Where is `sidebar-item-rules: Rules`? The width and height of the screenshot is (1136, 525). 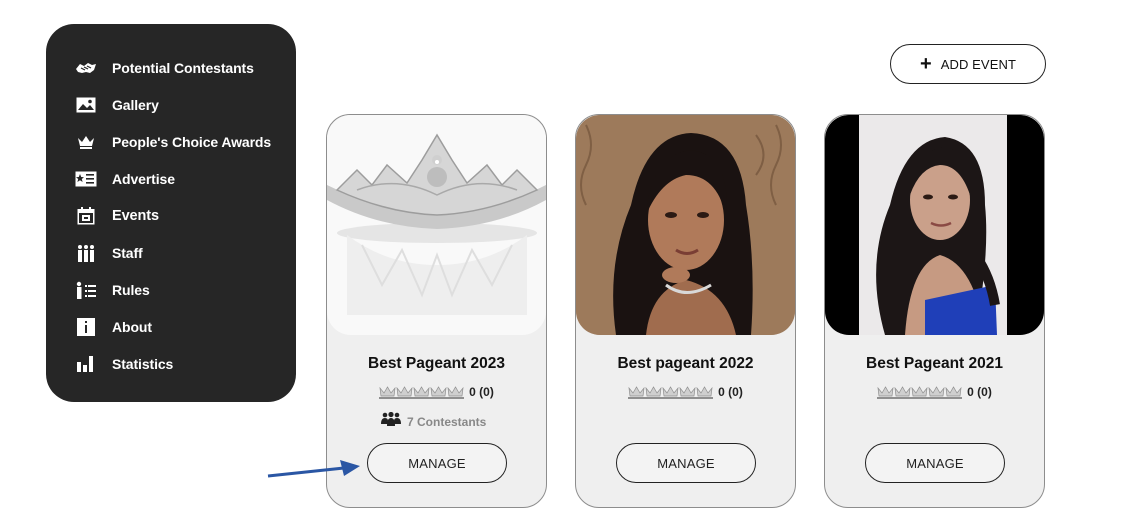 sidebar-item-rules: Rules is located at coordinates (171, 289).